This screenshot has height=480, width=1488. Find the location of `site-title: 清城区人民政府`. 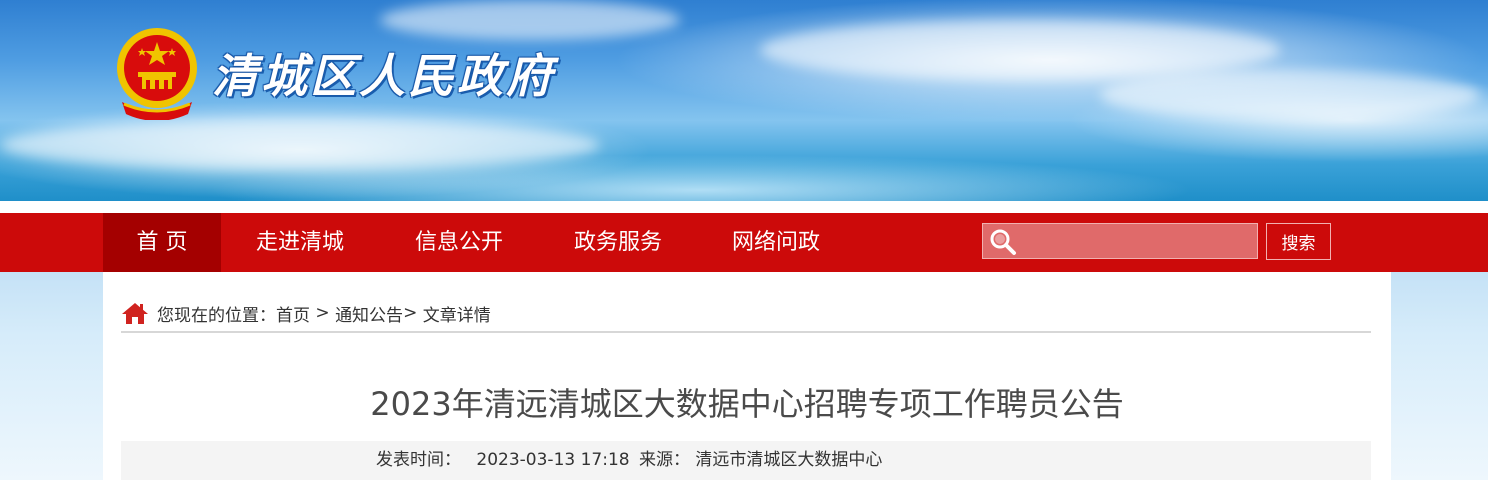

site-title: 清城区人民政府 is located at coordinates (383, 76).